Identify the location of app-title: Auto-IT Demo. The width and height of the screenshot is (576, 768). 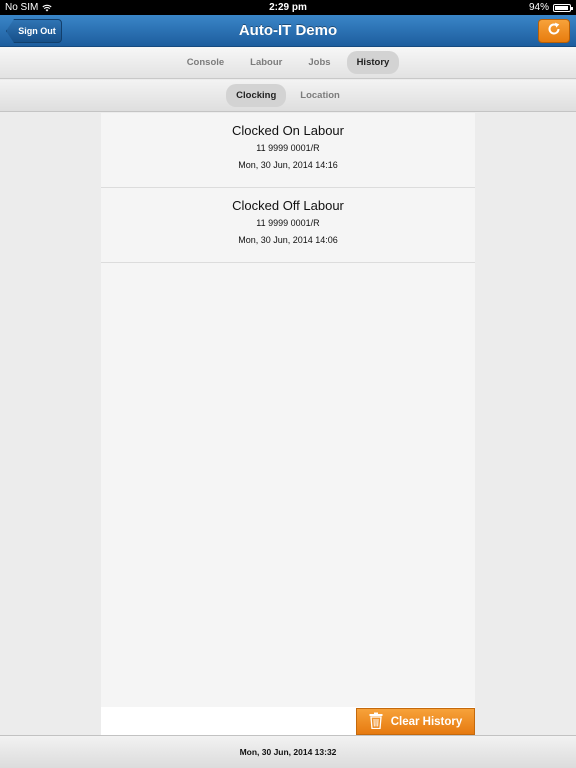
(288, 30).